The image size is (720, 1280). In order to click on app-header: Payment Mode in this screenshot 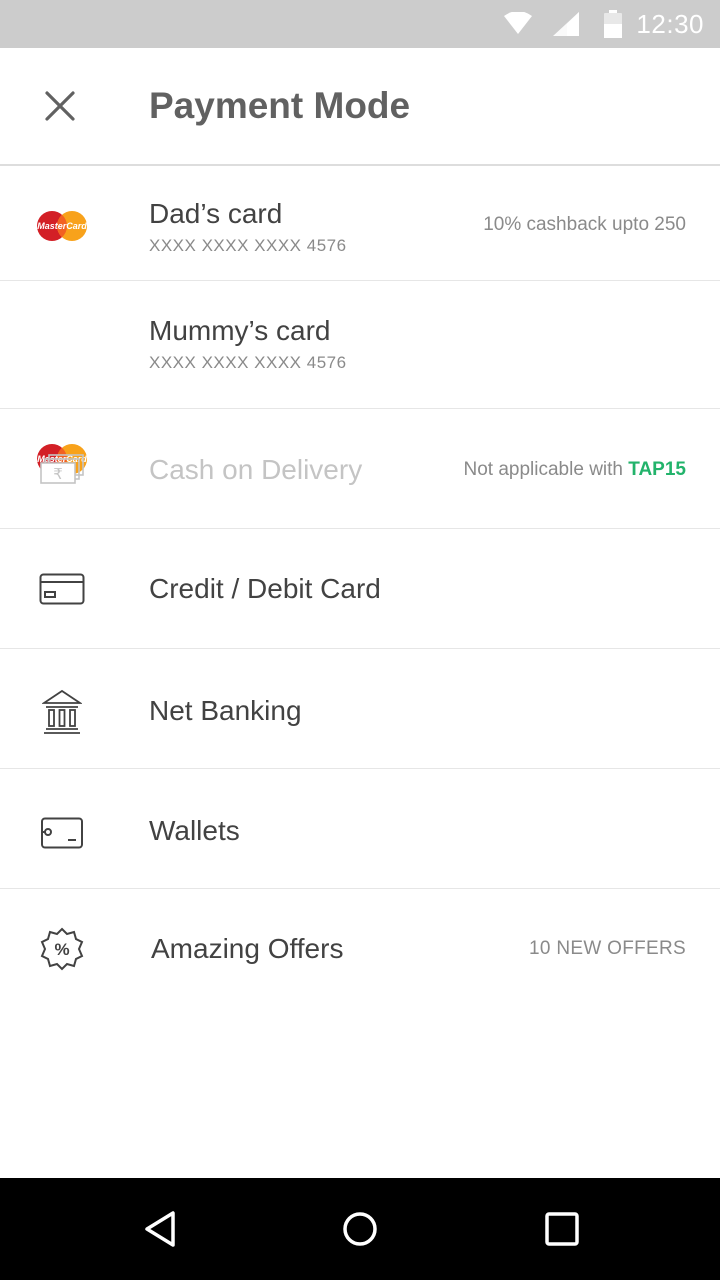, I will do `click(360, 107)`.